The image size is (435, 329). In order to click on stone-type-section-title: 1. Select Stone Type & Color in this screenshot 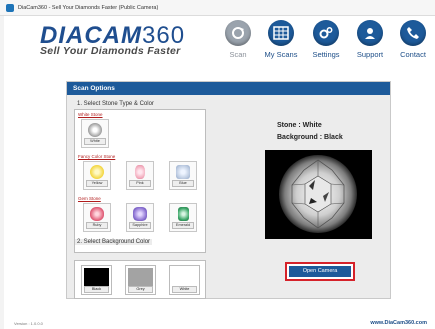, I will do `click(115, 104)`.